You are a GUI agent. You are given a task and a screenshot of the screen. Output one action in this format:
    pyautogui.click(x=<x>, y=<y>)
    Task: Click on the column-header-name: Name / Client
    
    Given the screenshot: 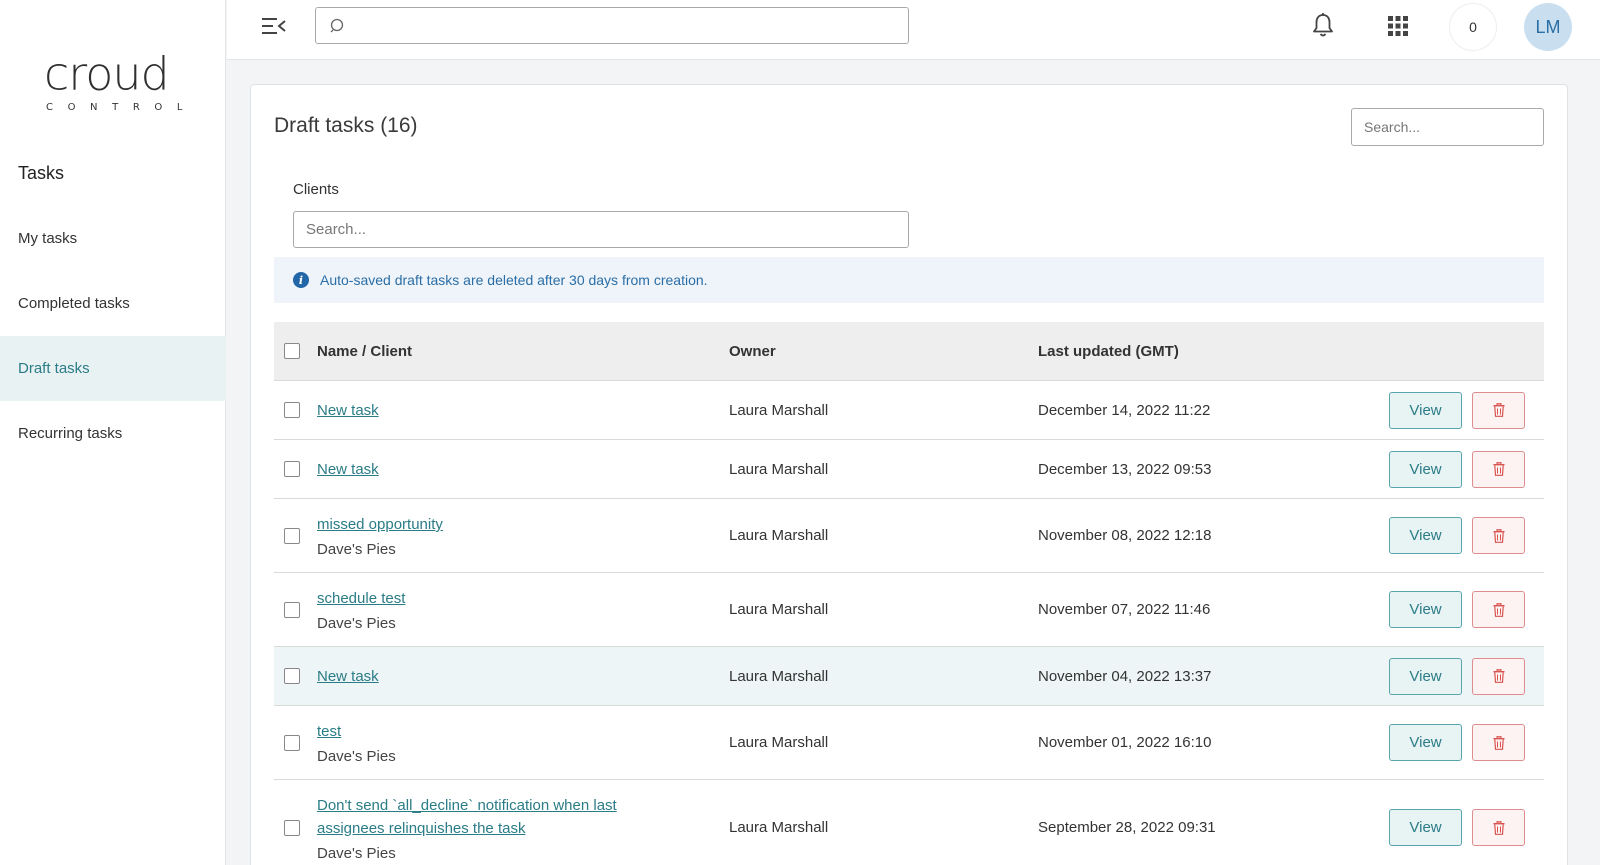 What is the action you would take?
    pyautogui.click(x=523, y=351)
    